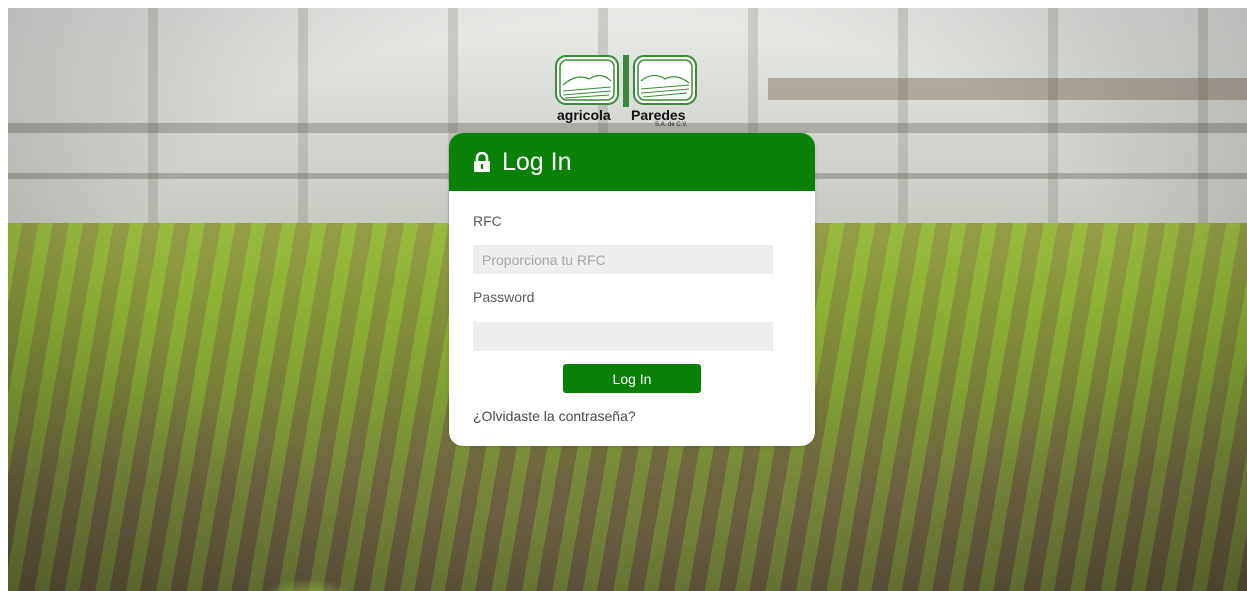 This screenshot has width=1247, height=591. I want to click on brand-name-right: Paredes, so click(658, 115).